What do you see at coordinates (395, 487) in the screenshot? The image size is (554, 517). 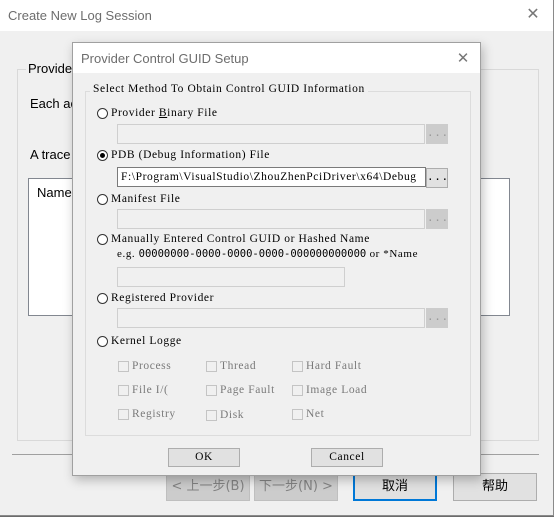 I see `cancel-button: 取消` at bounding box center [395, 487].